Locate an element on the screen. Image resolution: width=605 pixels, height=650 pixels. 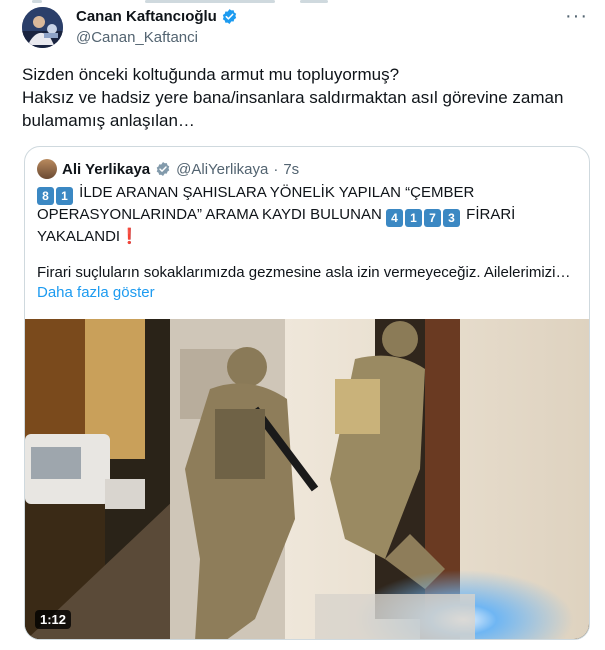
author-handle: @Canan_Kaftanci is located at coordinates (137, 37).